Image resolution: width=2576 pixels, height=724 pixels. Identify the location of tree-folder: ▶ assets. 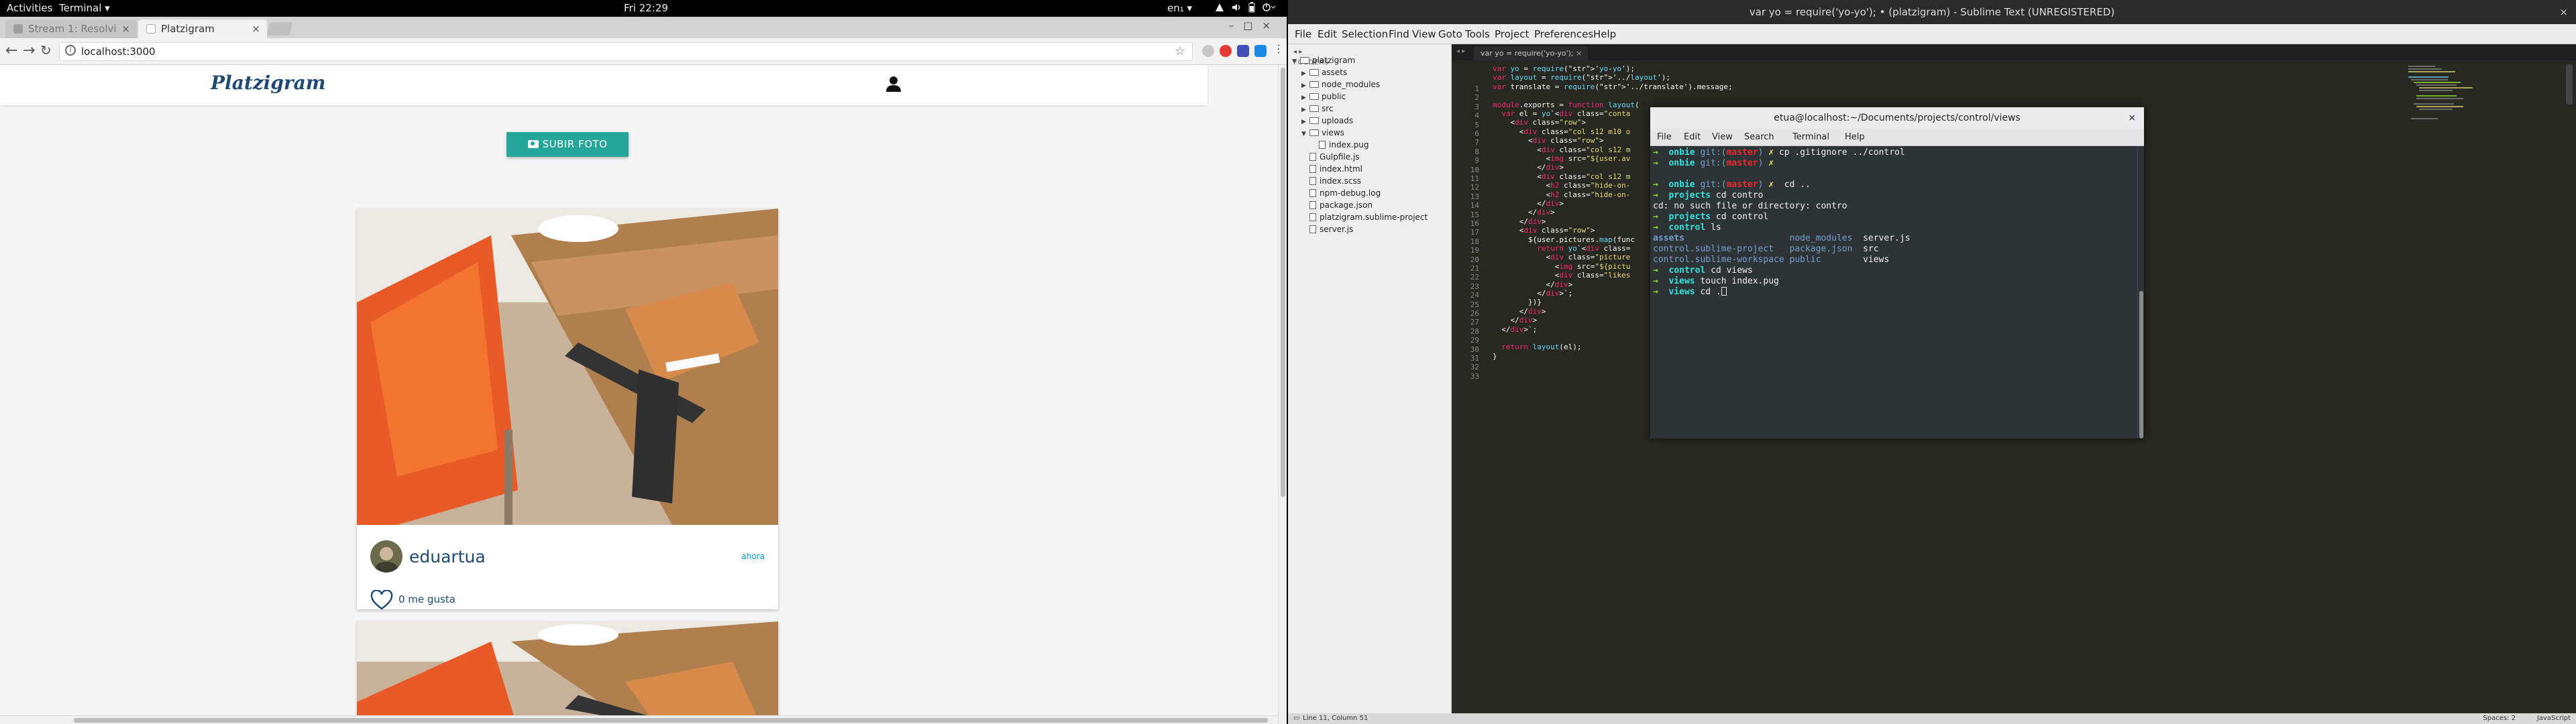
(1324, 72).